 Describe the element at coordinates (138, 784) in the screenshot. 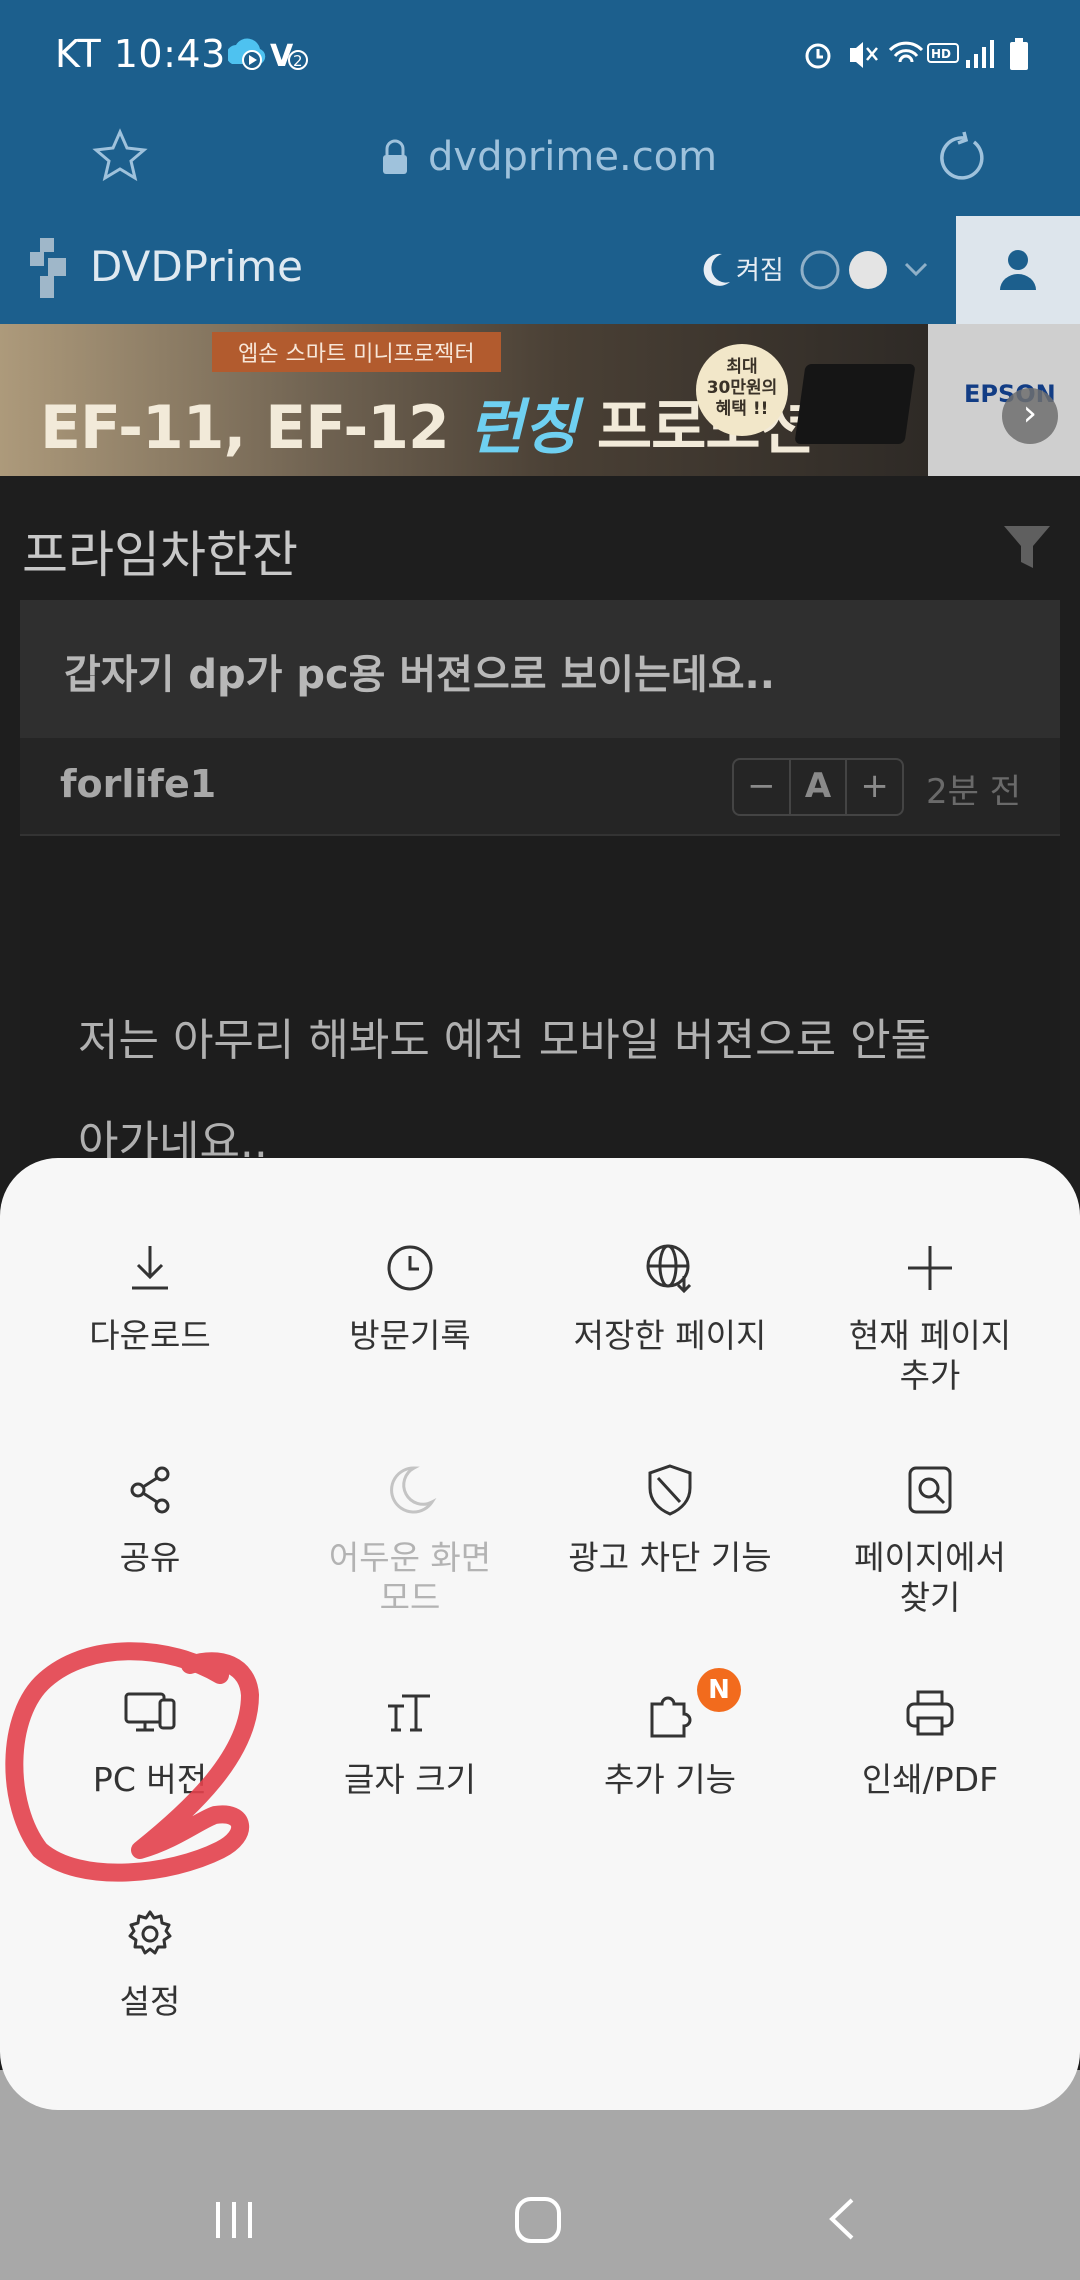

I see `post-author: forlife1` at that location.